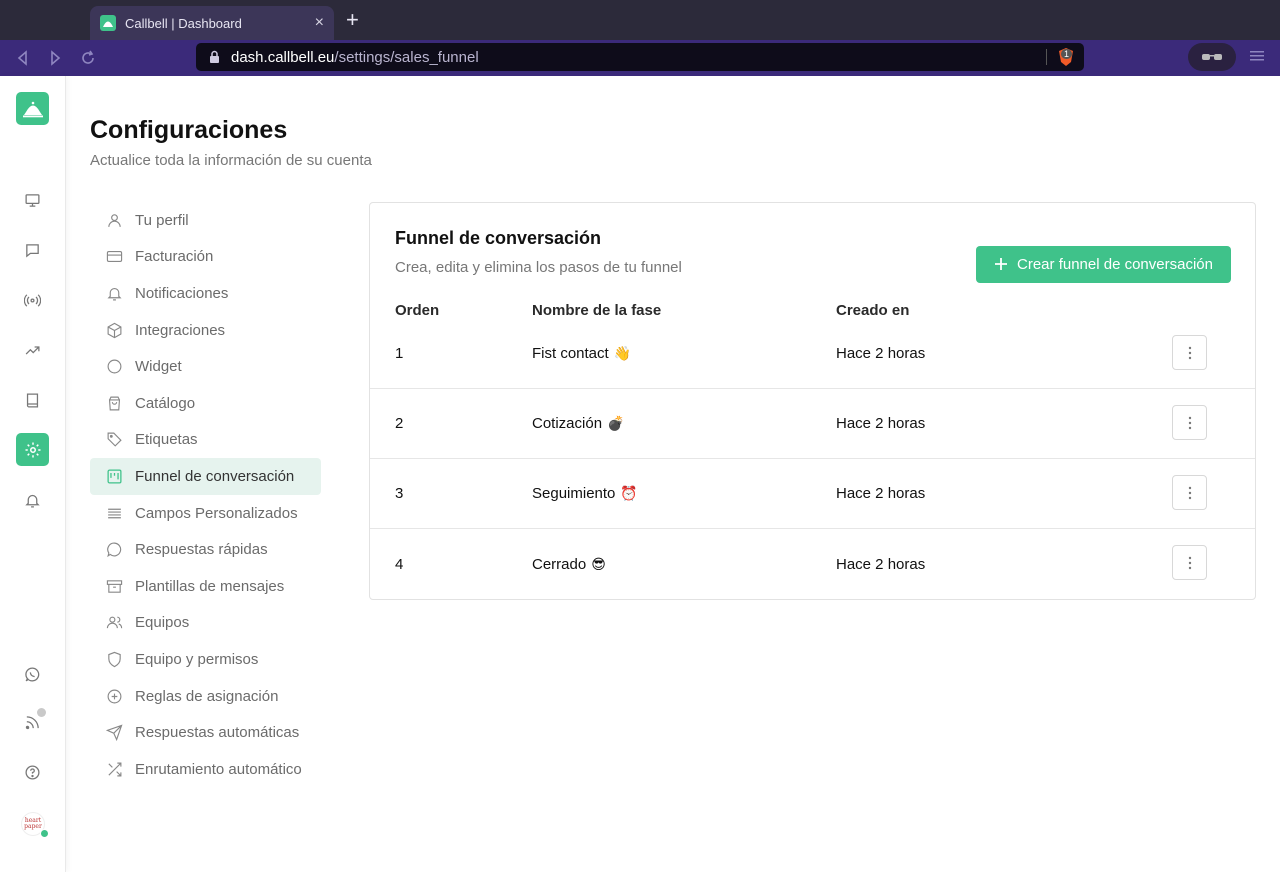 The height and width of the screenshot is (872, 1280). Describe the element at coordinates (23, 58) in the screenshot. I see `back-icon` at that location.